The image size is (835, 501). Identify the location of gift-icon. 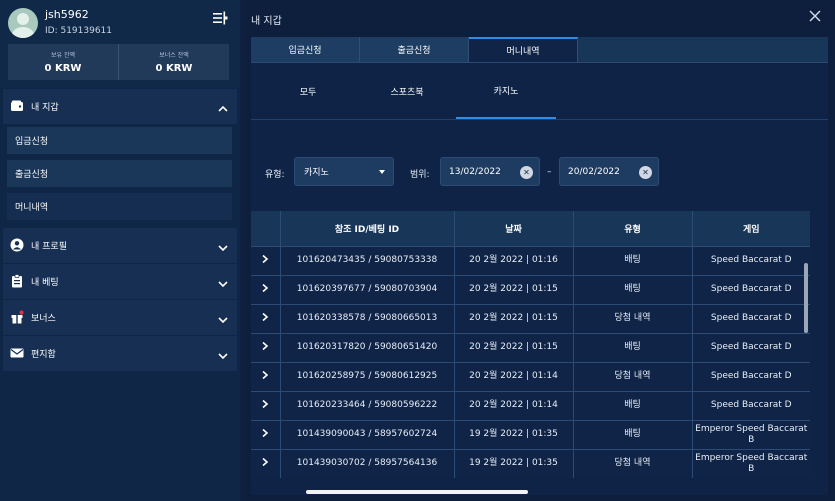
(17, 317).